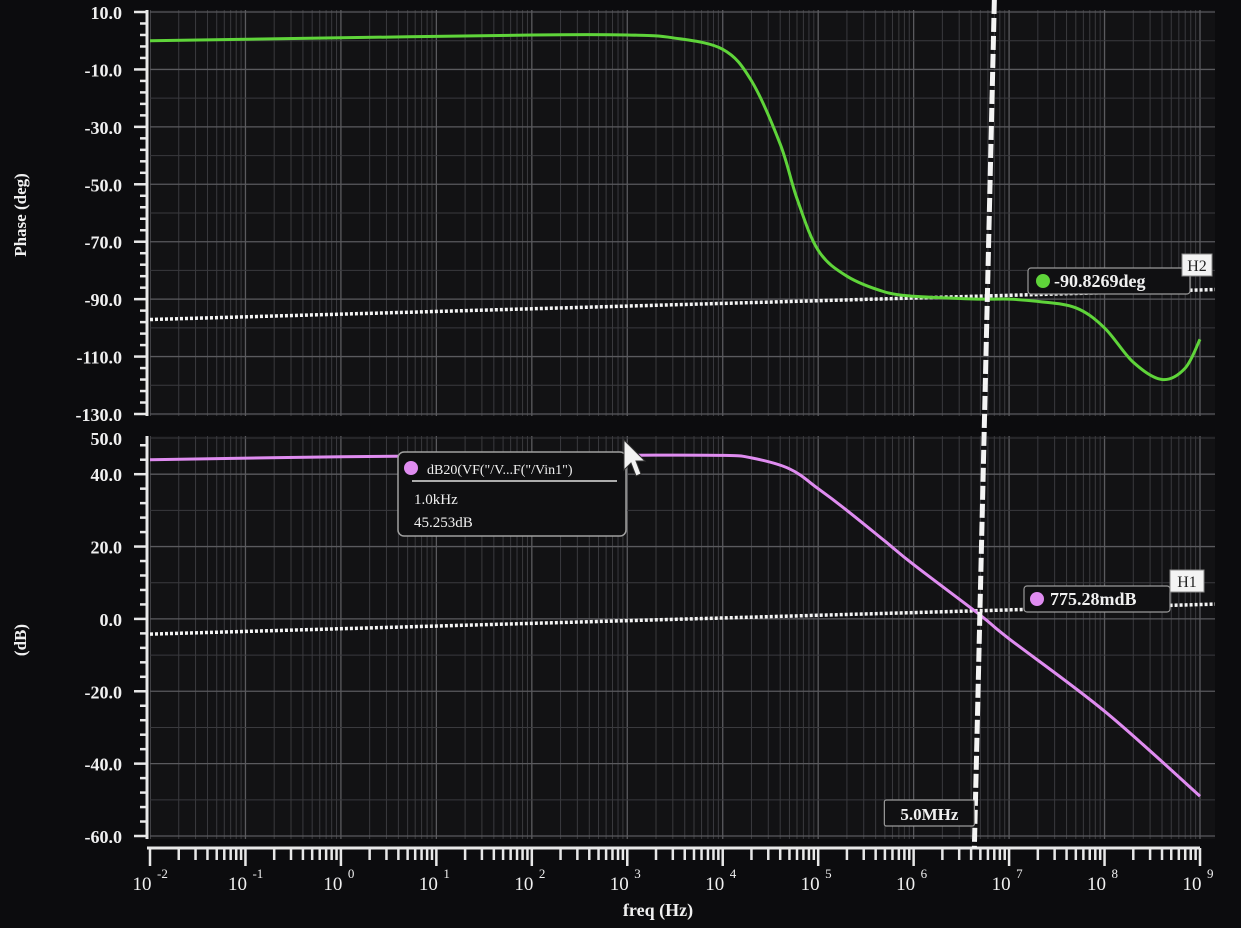 This screenshot has height=928, width=1241. I want to click on x-tick-exponent: 9, so click(1210, 873).